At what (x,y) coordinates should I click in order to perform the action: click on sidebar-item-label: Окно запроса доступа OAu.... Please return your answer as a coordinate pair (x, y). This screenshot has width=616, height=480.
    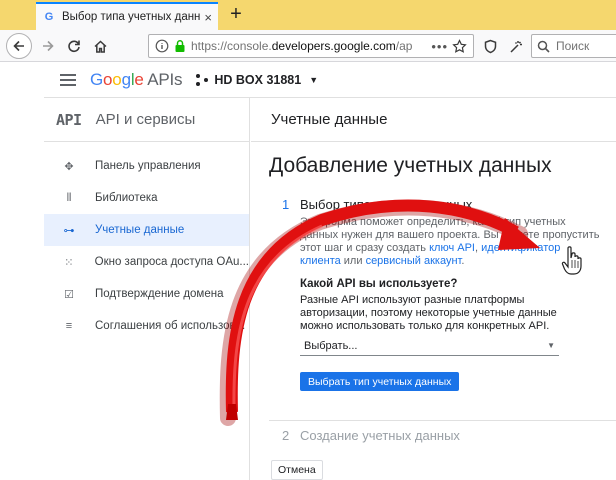
    Looking at the image, I should click on (171, 262).